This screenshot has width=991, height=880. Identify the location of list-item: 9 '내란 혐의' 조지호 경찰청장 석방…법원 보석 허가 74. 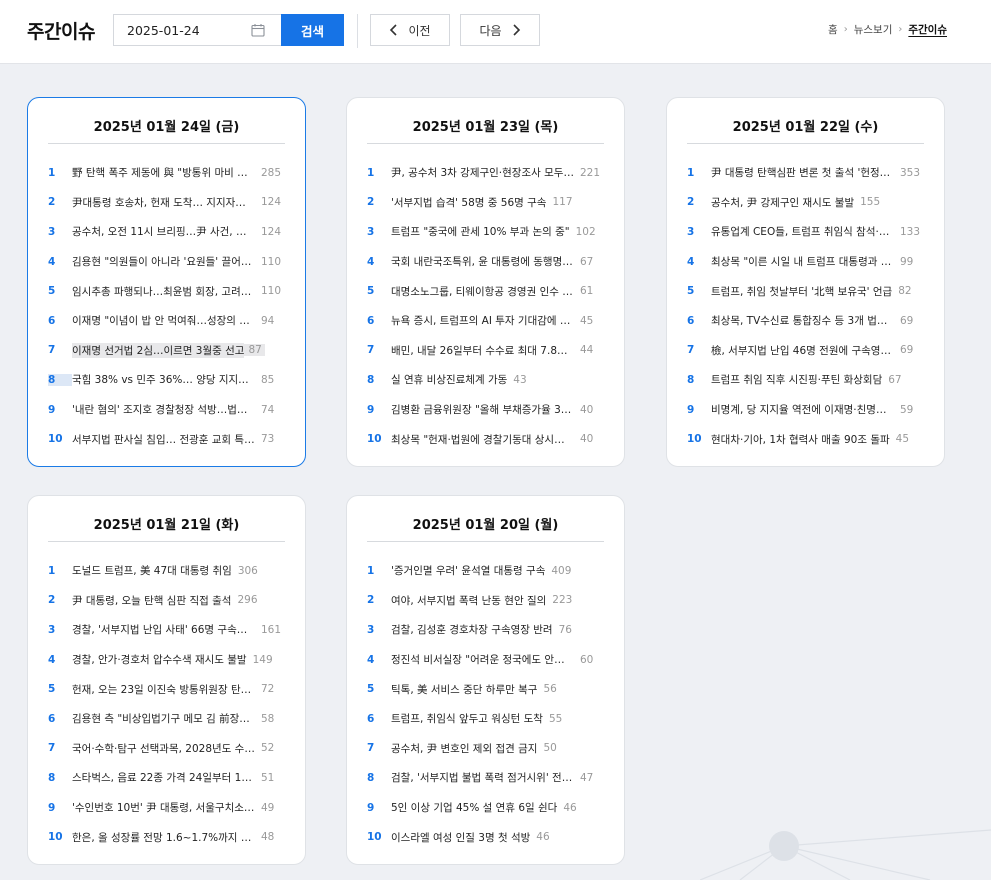
(169, 410).